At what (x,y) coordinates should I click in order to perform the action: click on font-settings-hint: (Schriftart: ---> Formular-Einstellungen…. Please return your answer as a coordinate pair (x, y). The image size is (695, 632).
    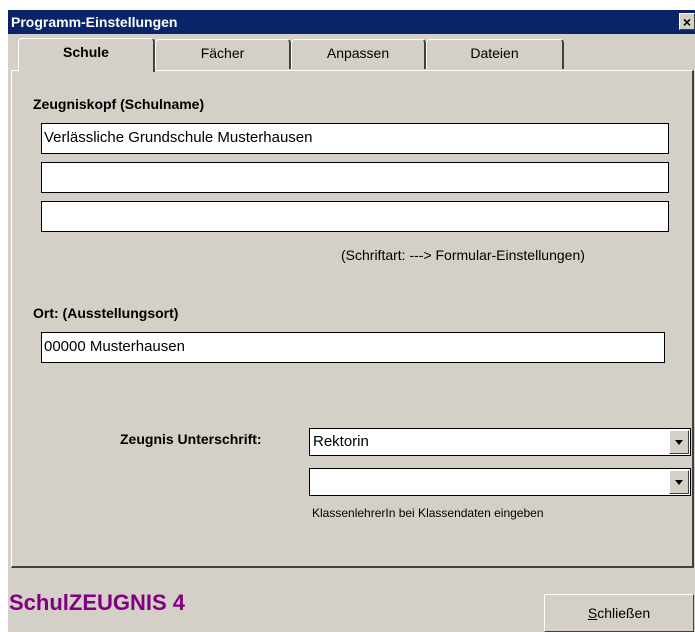
    Looking at the image, I should click on (463, 255).